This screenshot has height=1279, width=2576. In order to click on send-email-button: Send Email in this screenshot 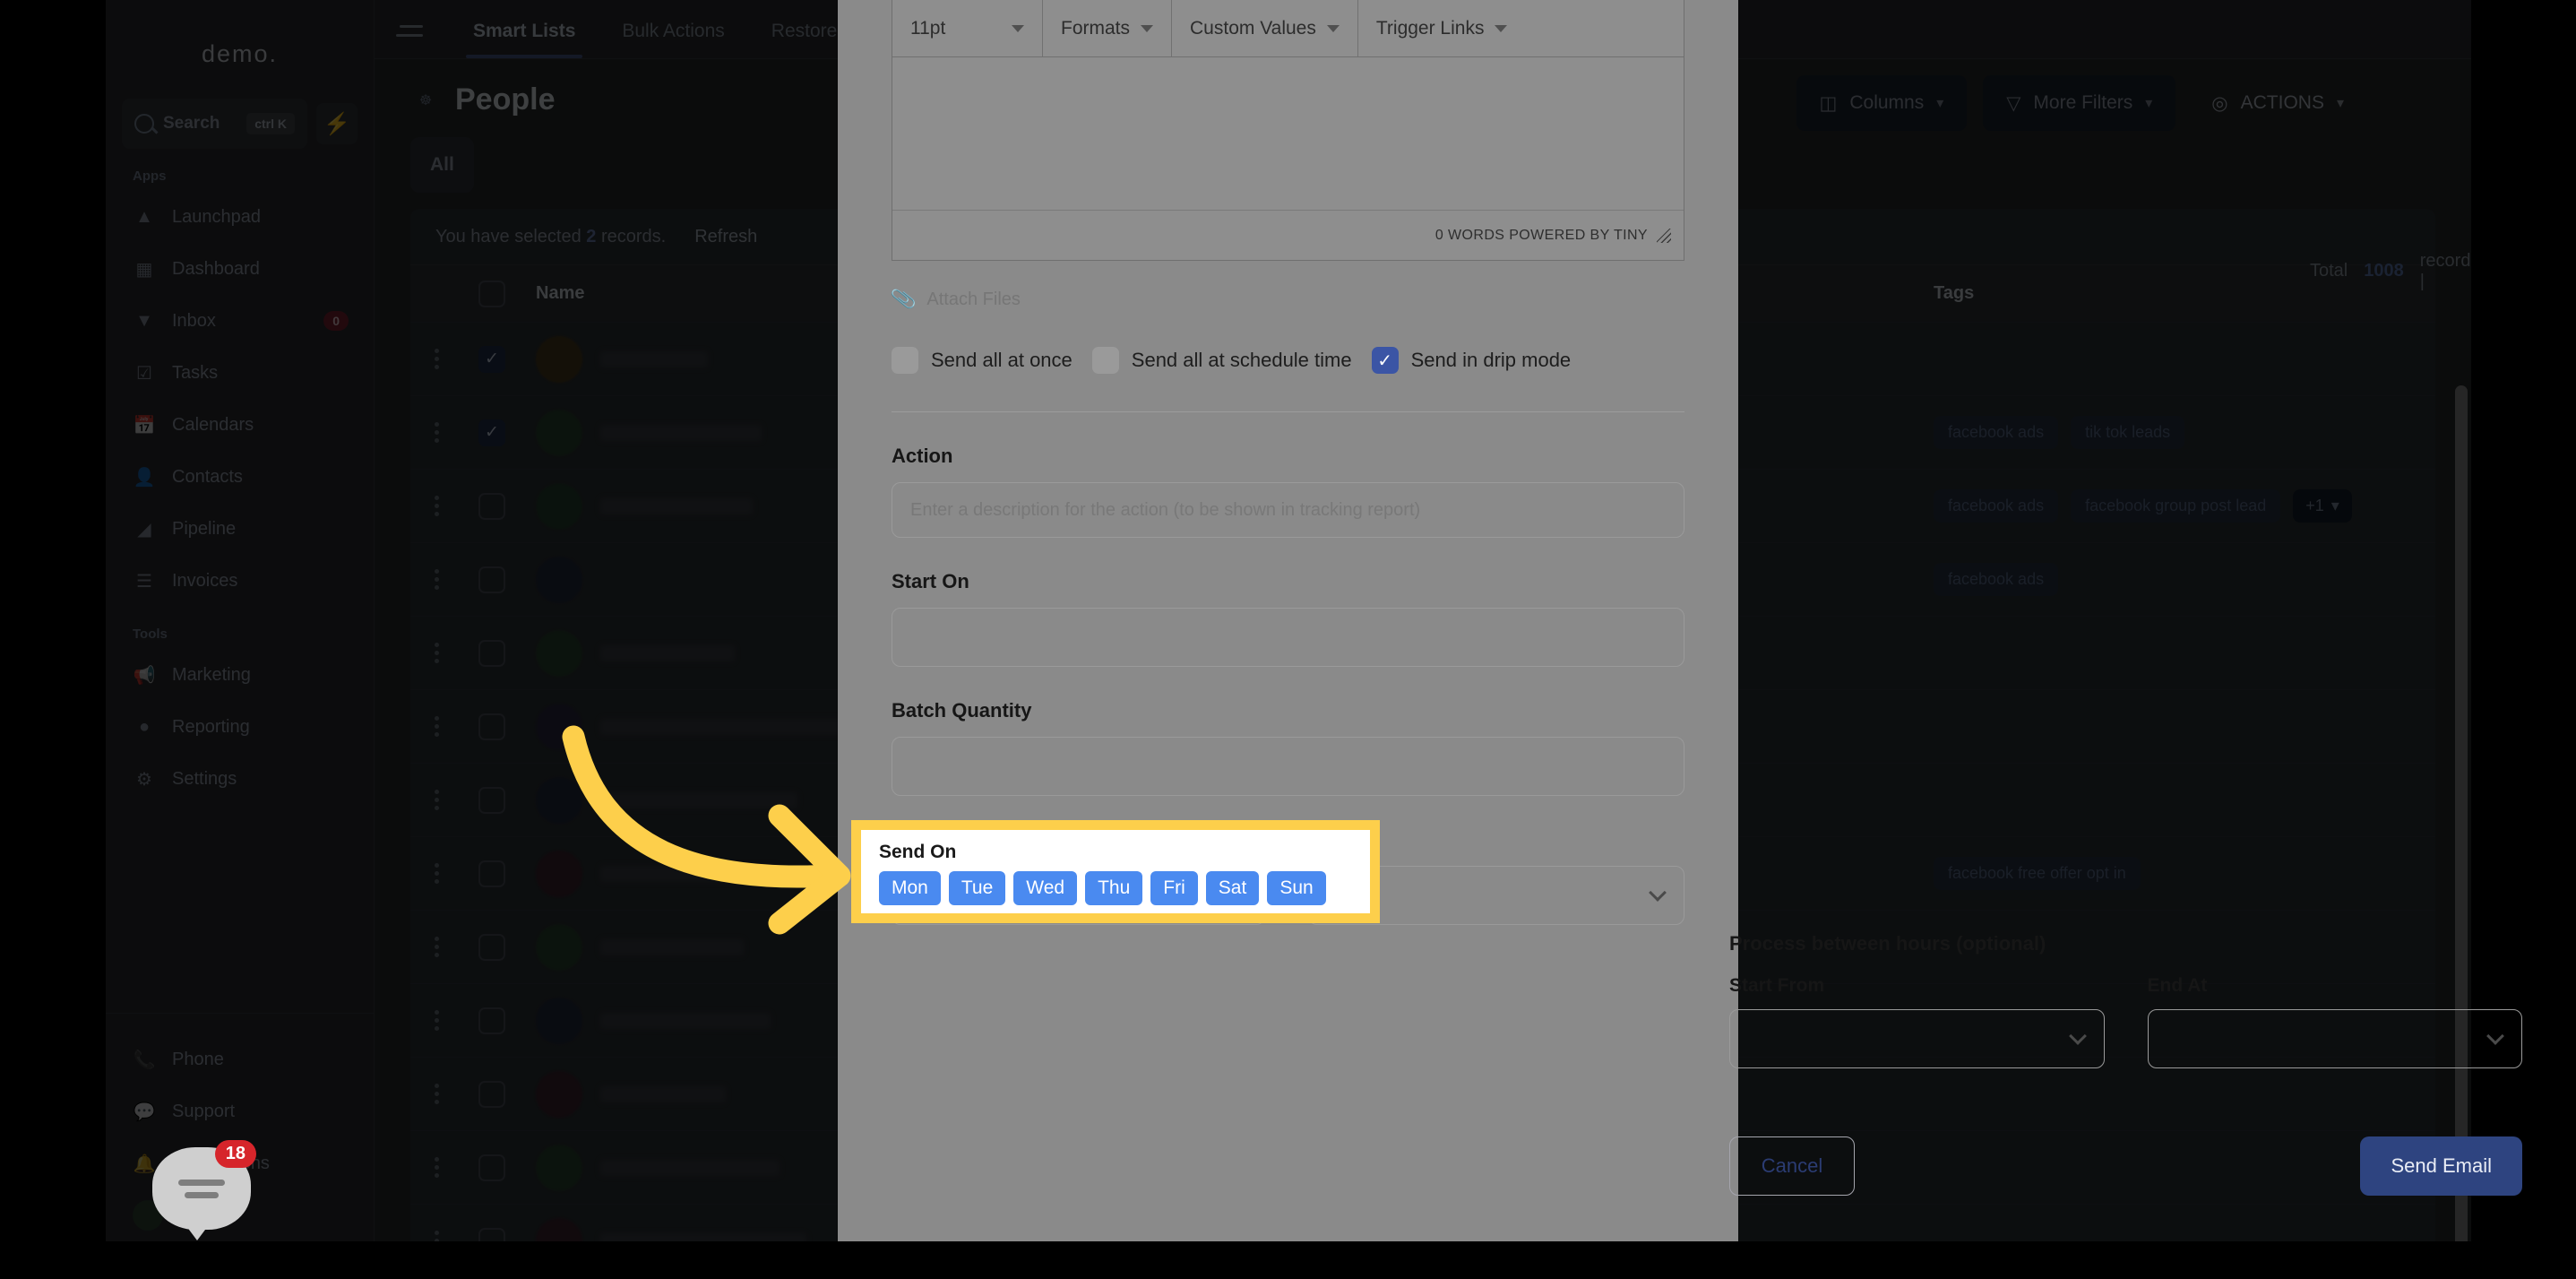, I will do `click(2441, 1166)`.